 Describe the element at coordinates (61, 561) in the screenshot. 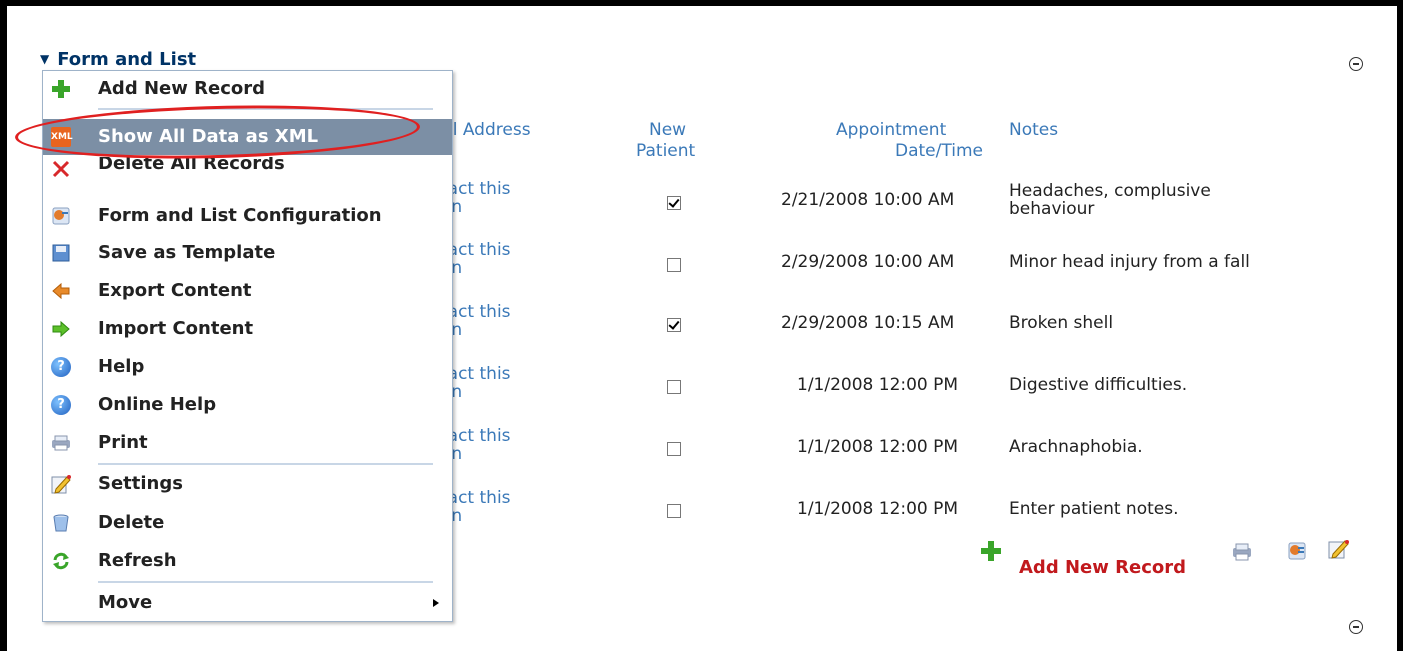

I see `refresh-icon` at that location.